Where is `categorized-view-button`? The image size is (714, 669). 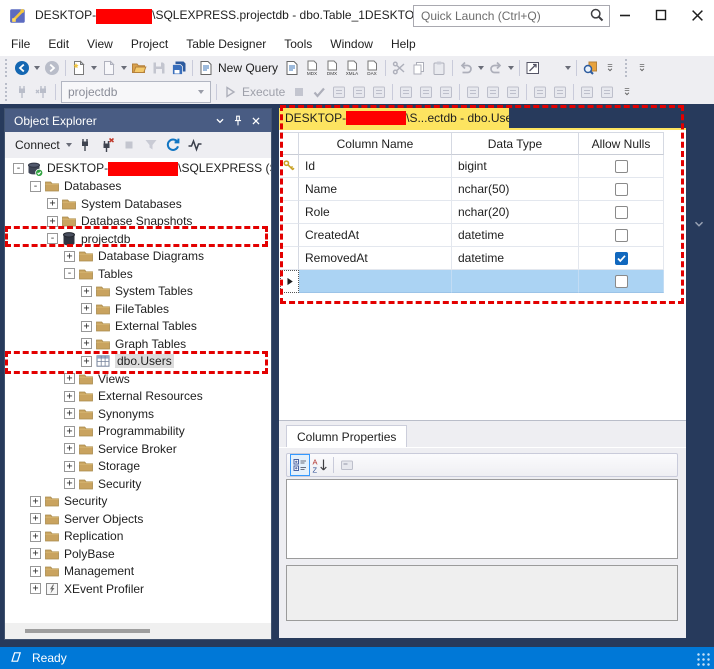
categorized-view-button is located at coordinates (300, 465).